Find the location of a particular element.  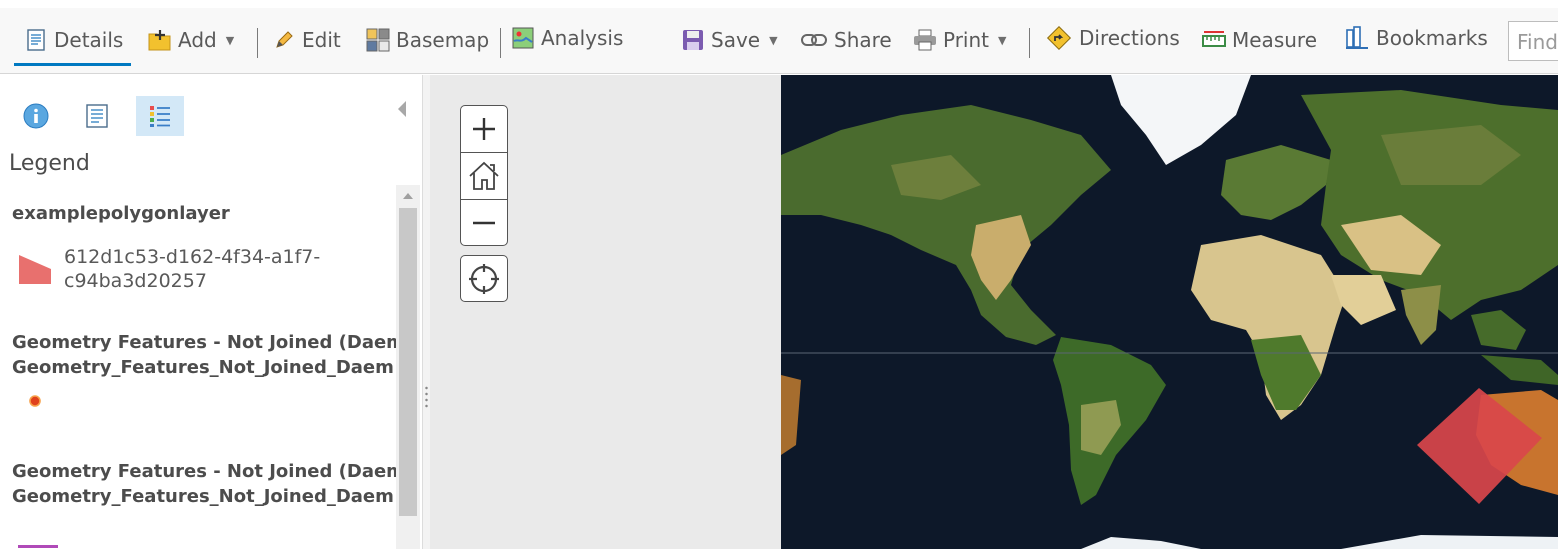

analysis-label: Analysis is located at coordinates (582, 38).